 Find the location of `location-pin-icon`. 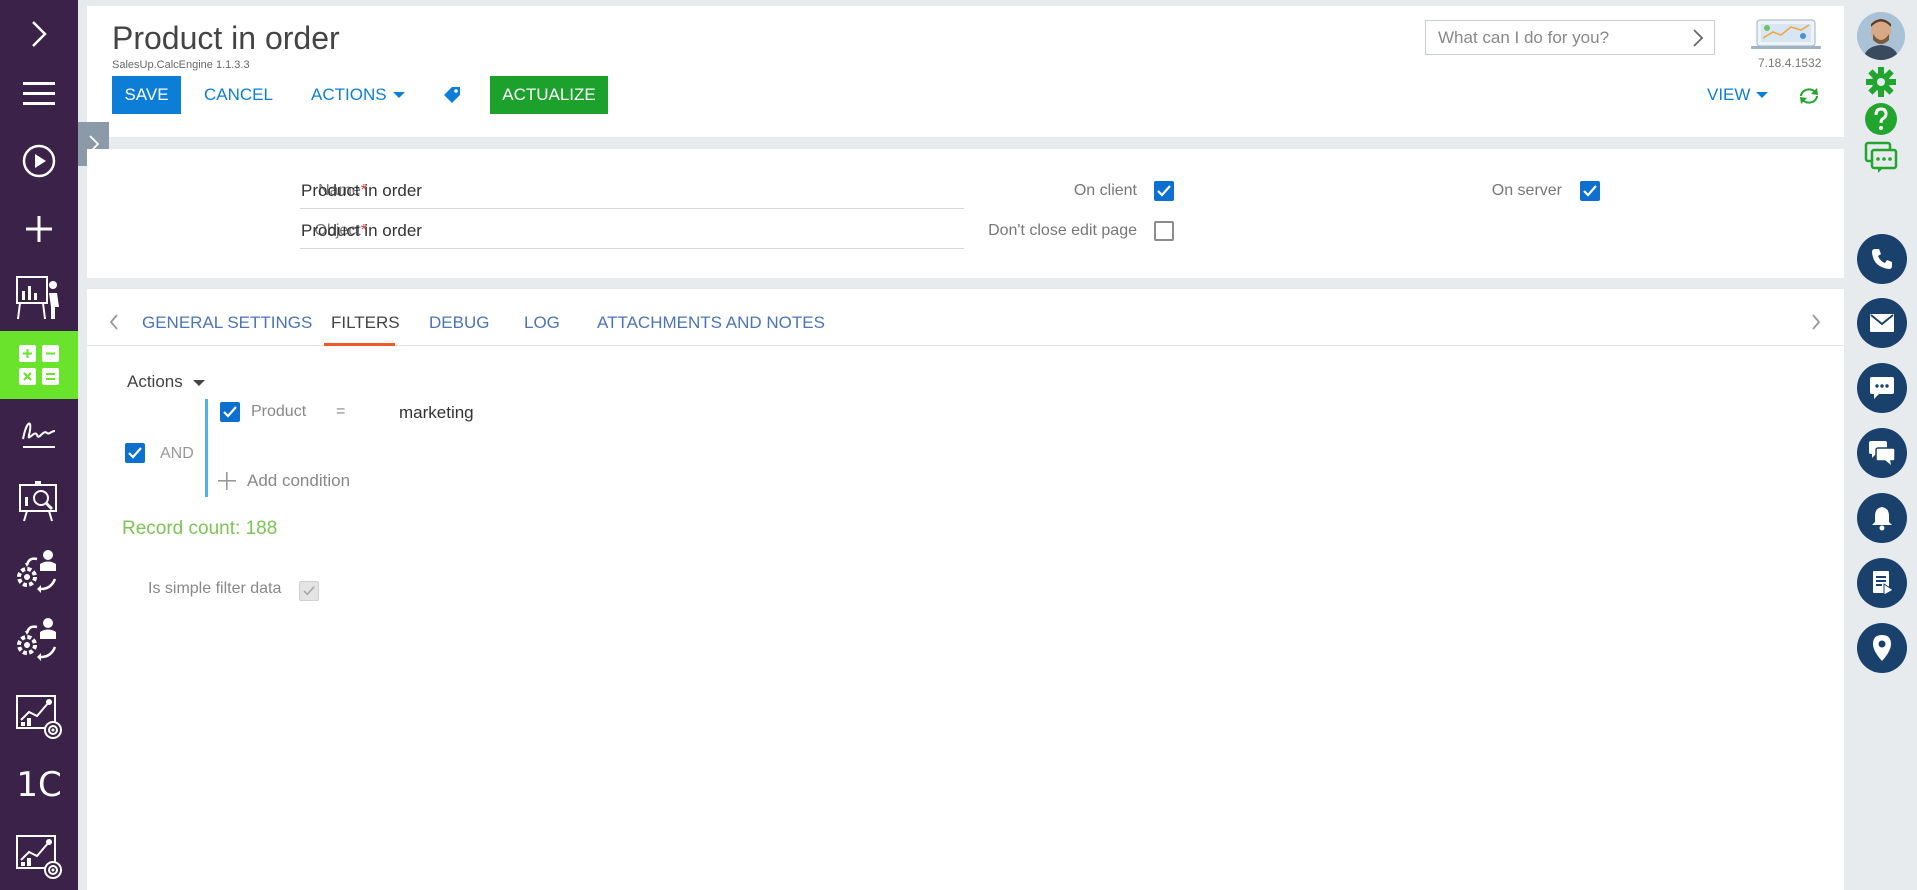

location-pin-icon is located at coordinates (1882, 648).